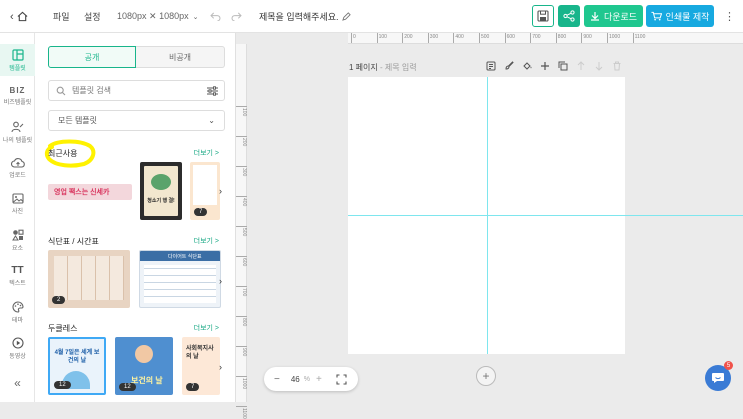 Image resolution: width=743 pixels, height=419 pixels. I want to click on collapse-panel-button: «, so click(17, 383).